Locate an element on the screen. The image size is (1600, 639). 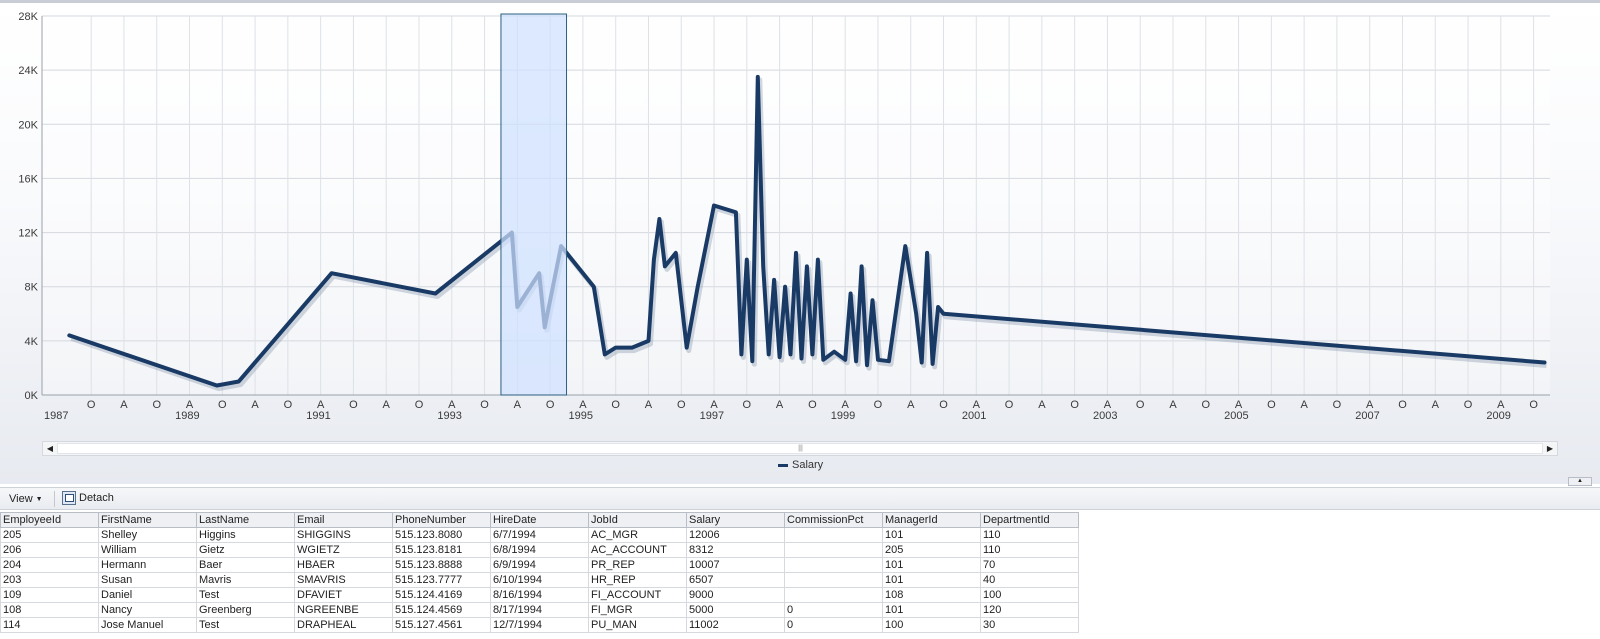
table-cell: NGREENBE is located at coordinates (343, 610).